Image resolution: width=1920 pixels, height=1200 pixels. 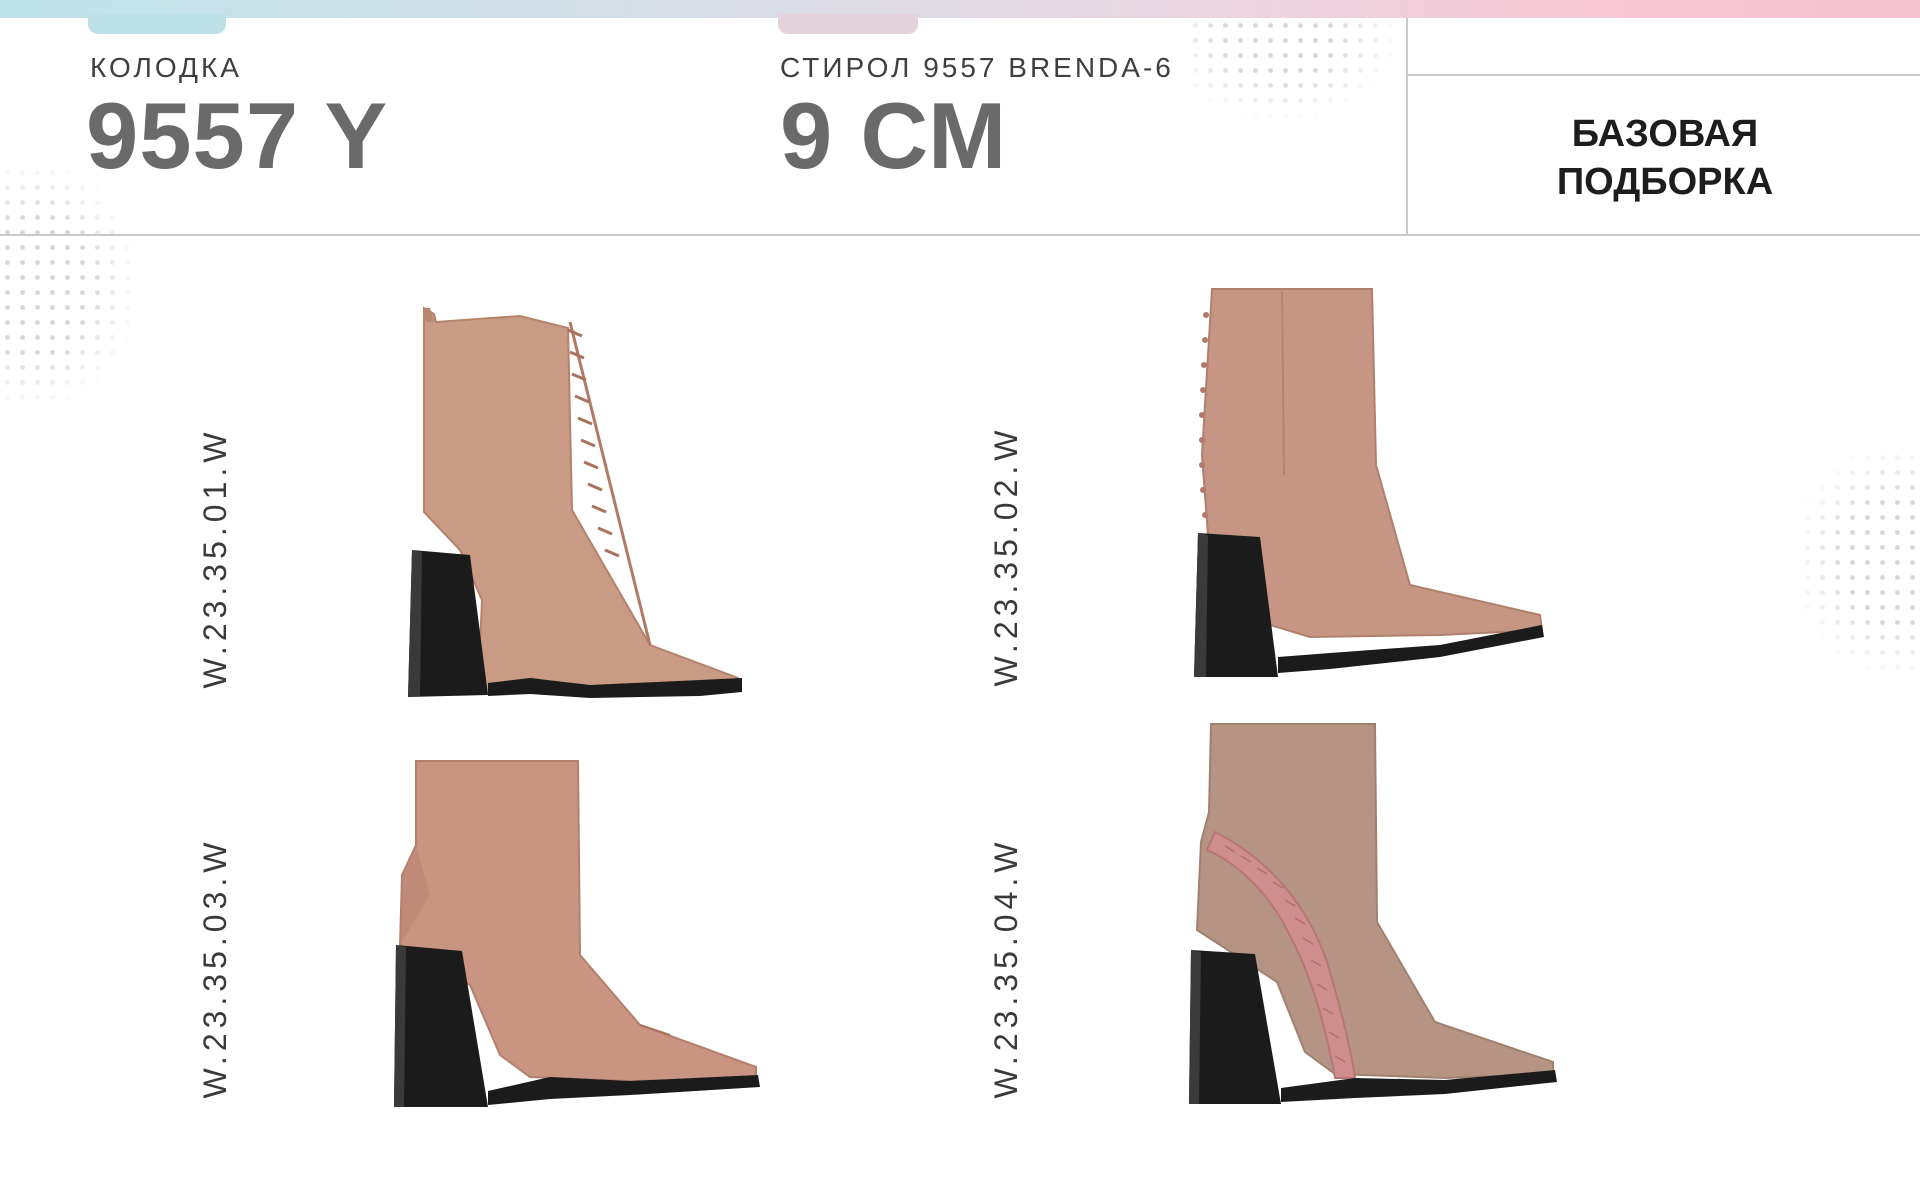 What do you see at coordinates (960, 9) in the screenshot?
I see `top-gradient-strip` at bounding box center [960, 9].